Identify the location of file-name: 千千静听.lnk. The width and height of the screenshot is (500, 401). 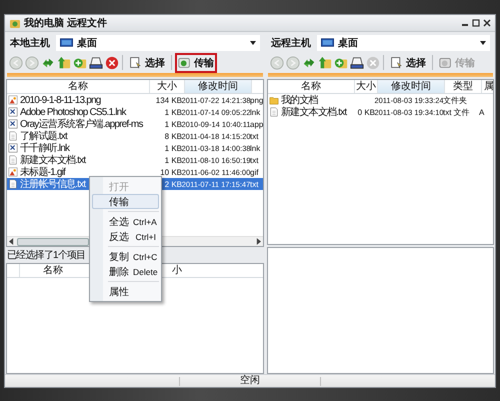
(45, 148).